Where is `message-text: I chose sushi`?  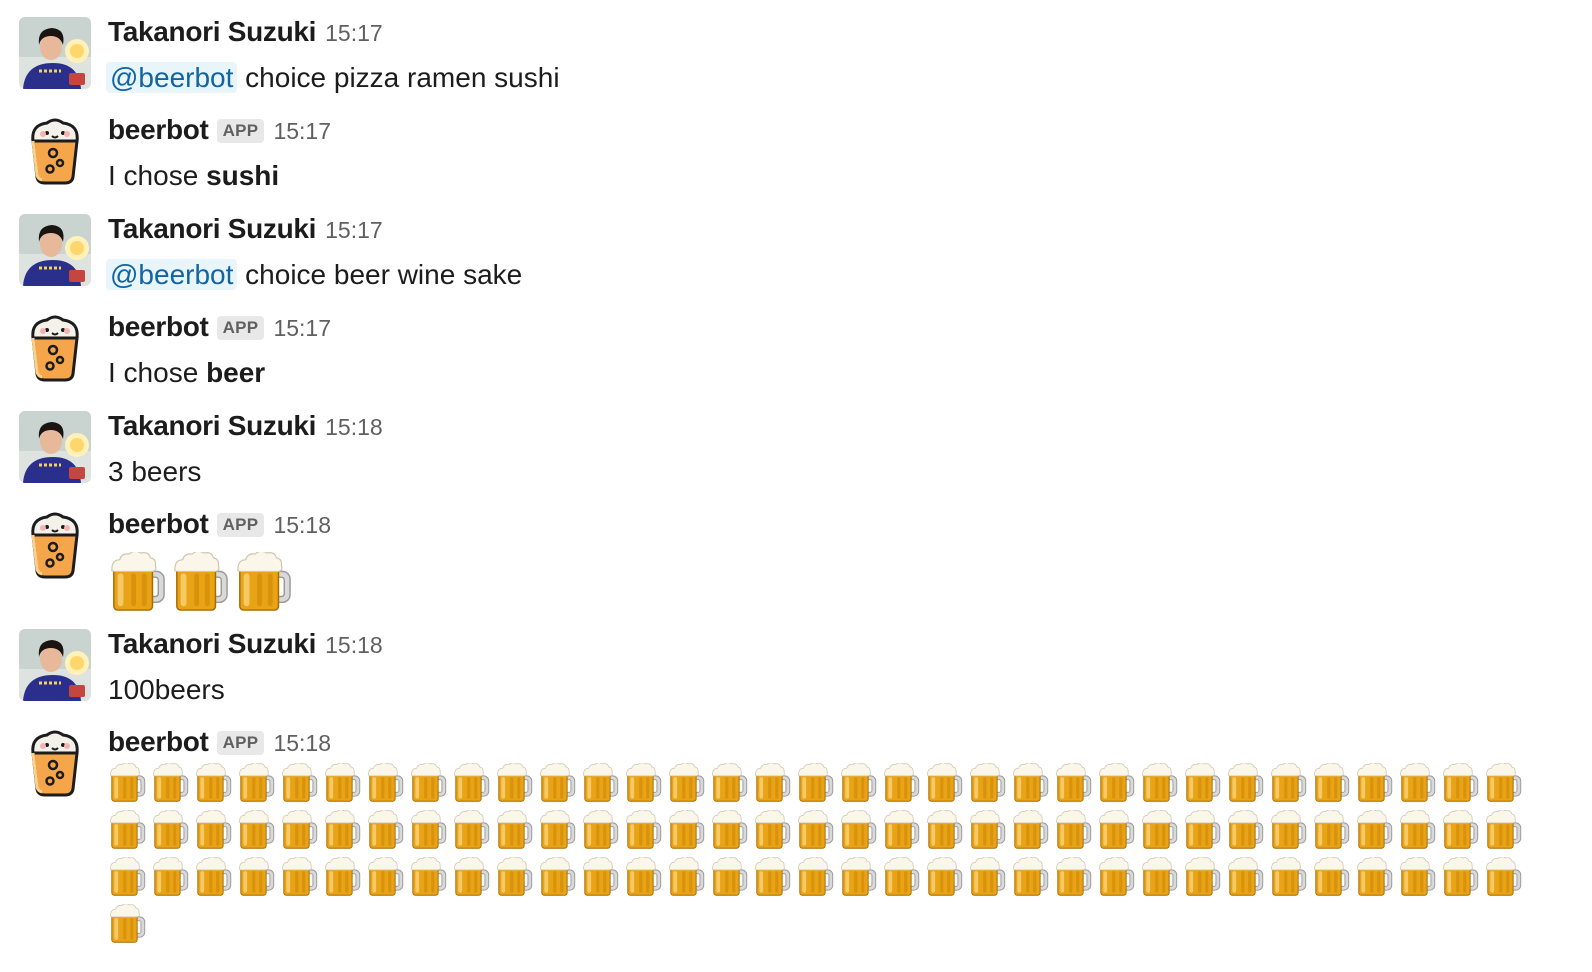
message-text: I chose sushi is located at coordinates (193, 176).